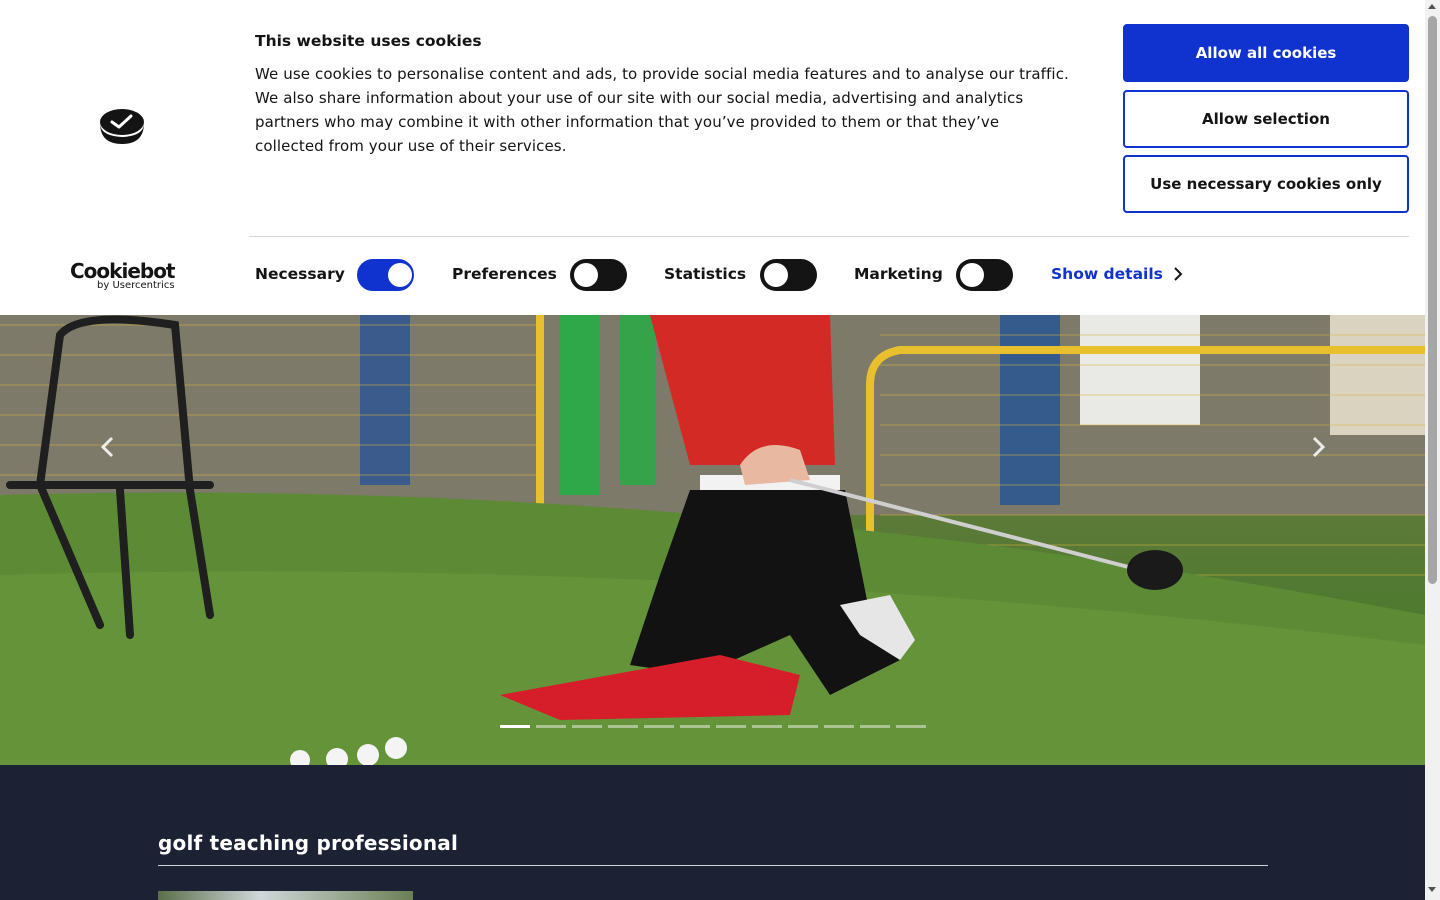 The image size is (1440, 900). What do you see at coordinates (123, 271) in the screenshot?
I see `cookiebot-wordmark: Cookiebot` at bounding box center [123, 271].